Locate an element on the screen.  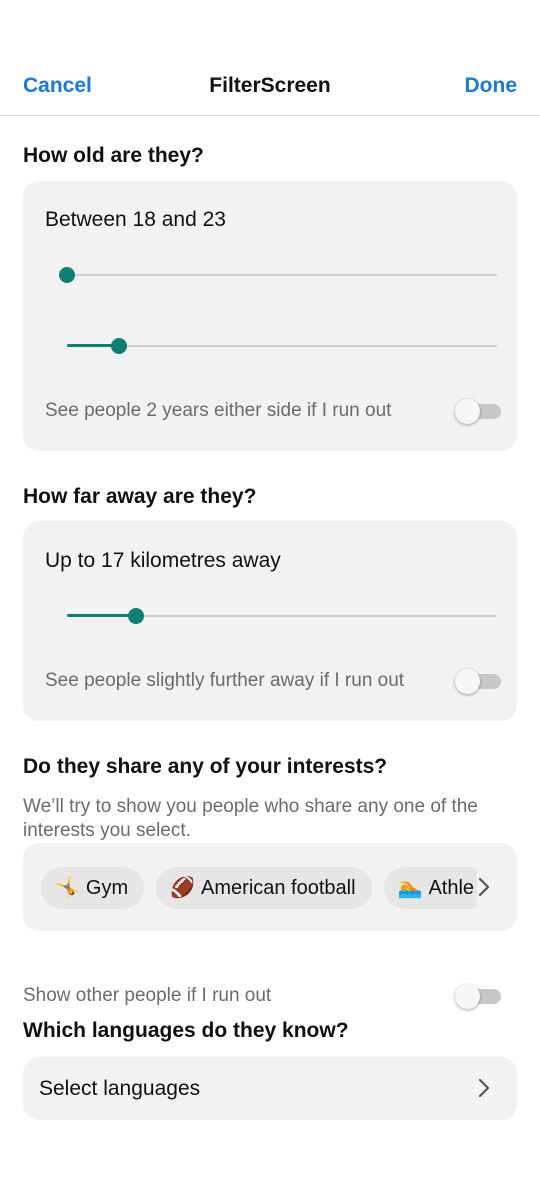
distance-expand-switch is located at coordinates (478, 681).